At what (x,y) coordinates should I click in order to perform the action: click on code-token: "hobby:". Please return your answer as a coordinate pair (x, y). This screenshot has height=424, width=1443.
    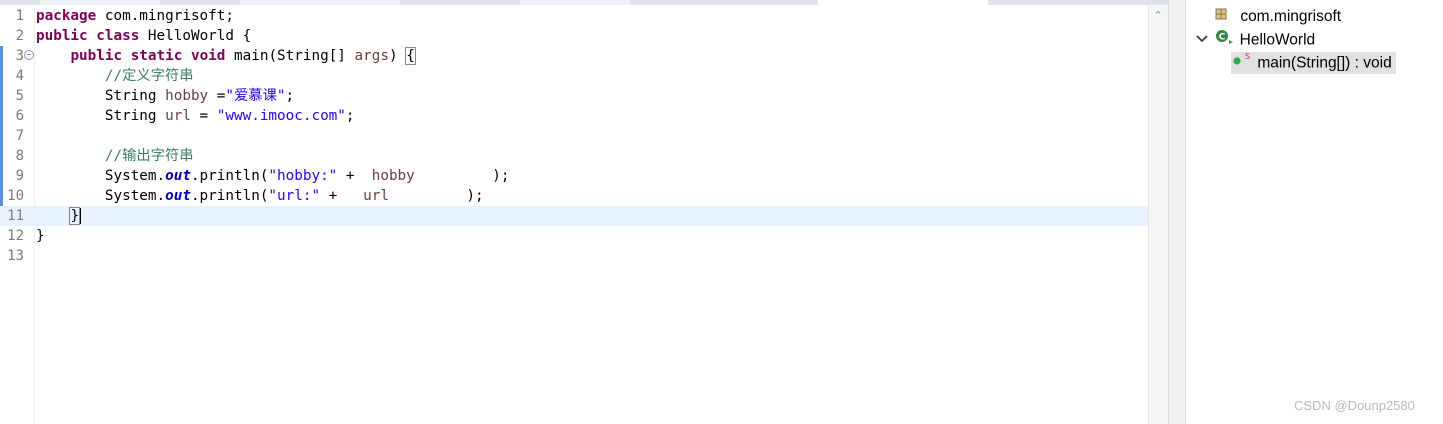
    Looking at the image, I should click on (303, 176).